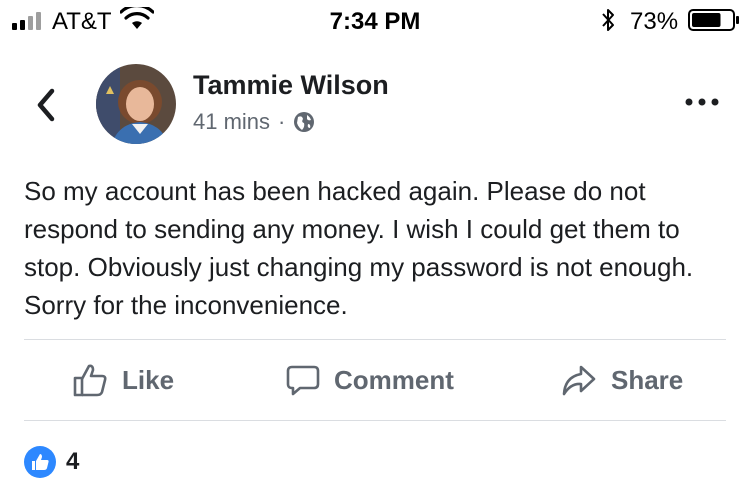 The image size is (750, 490). What do you see at coordinates (654, 21) in the screenshot?
I see `battery-percentage: 73%` at bounding box center [654, 21].